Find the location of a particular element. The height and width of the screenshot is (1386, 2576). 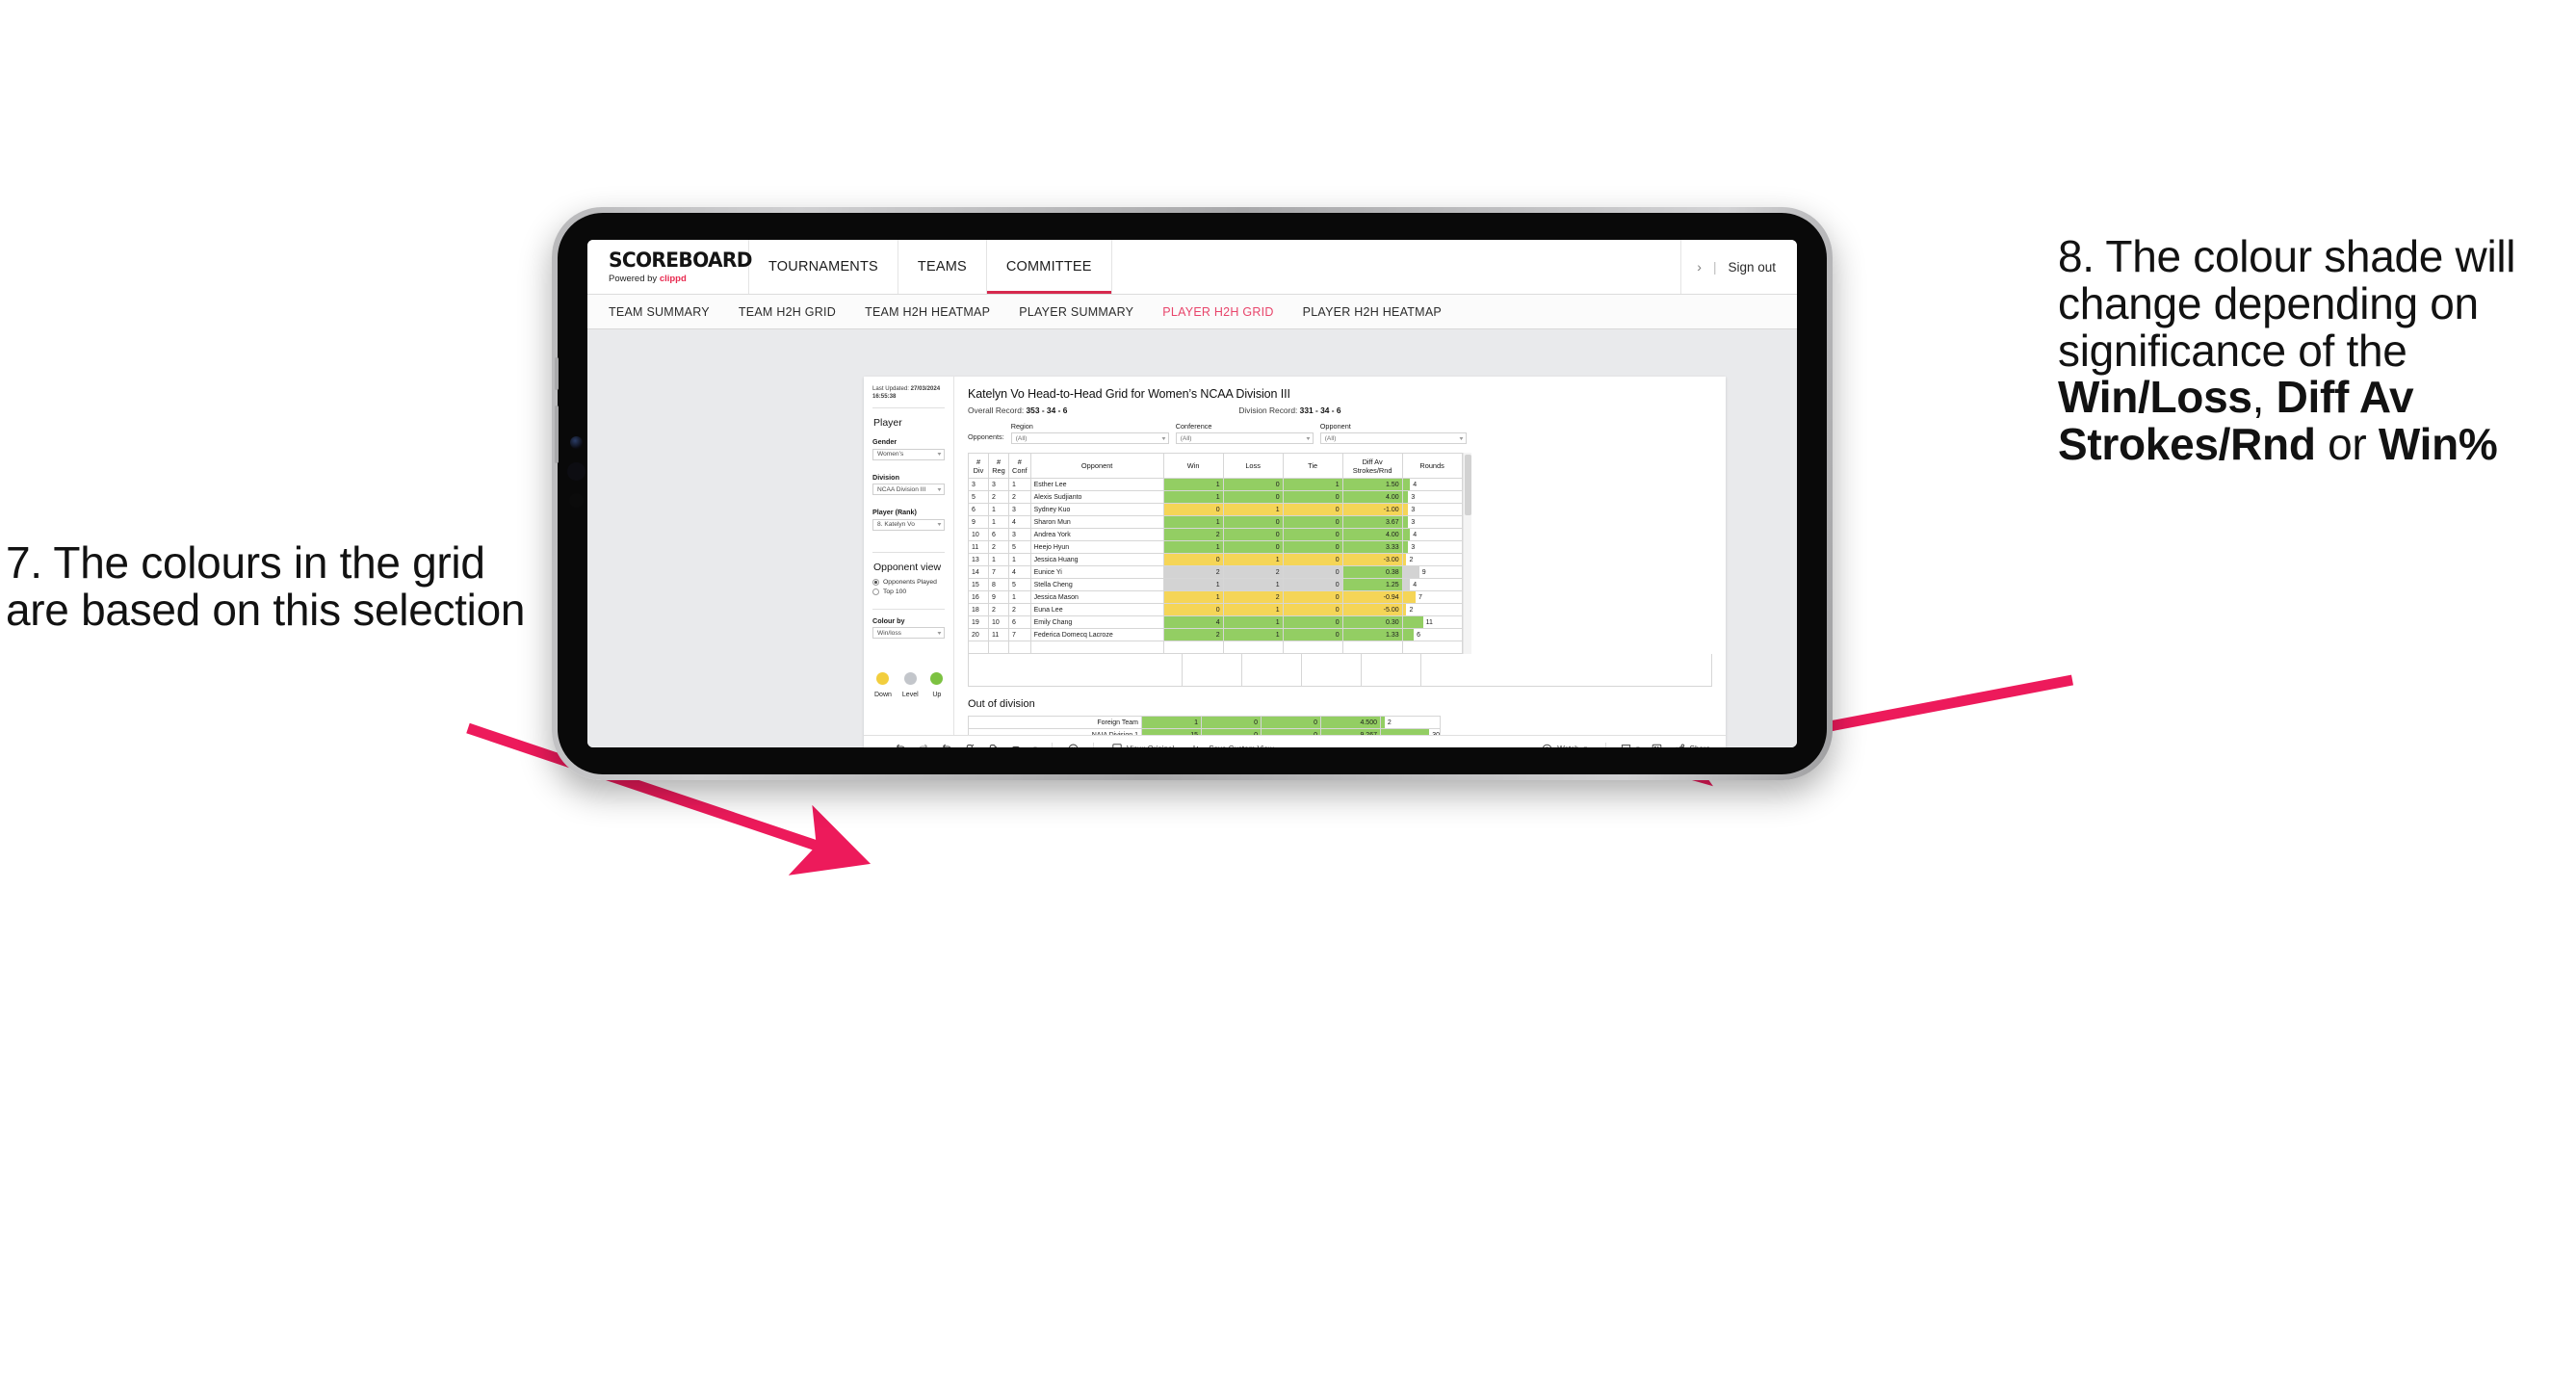

division-select: NCAA Division III ▾ is located at coordinates (908, 490).